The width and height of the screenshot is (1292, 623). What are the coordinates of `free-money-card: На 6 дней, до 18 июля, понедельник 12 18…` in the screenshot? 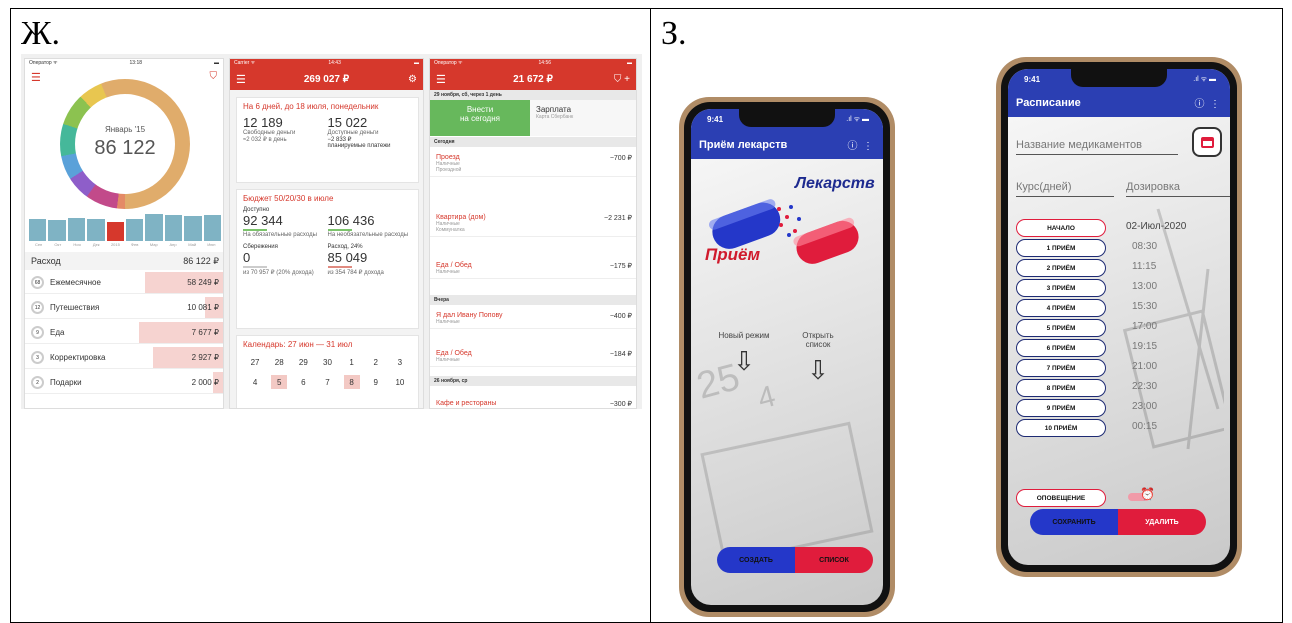 It's located at (327, 140).